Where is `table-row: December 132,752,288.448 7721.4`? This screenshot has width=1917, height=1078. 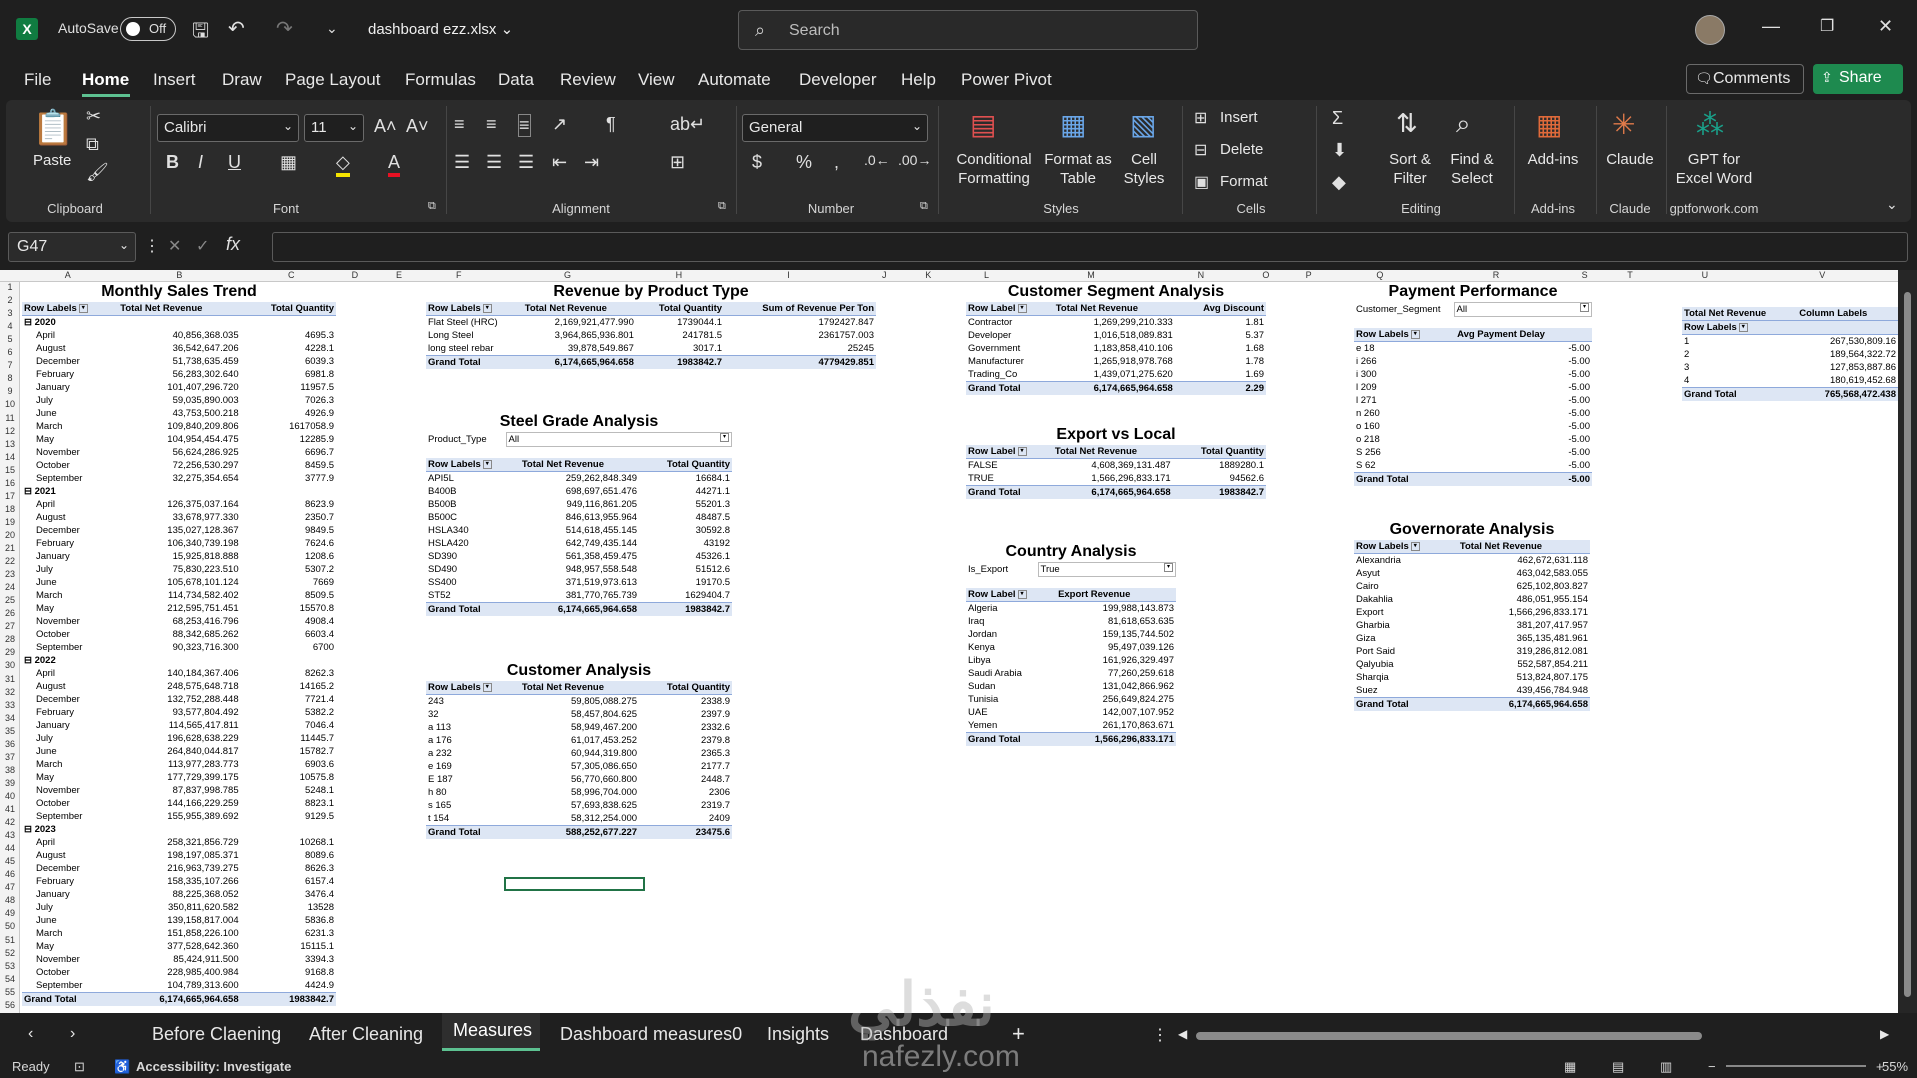
table-row: December 132,752,288.448 7721.4 is located at coordinates (179, 699).